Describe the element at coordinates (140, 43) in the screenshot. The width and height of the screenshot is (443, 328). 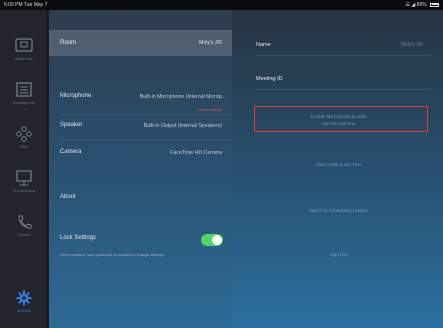
I see `room-row: Room Moly's ZR` at that location.